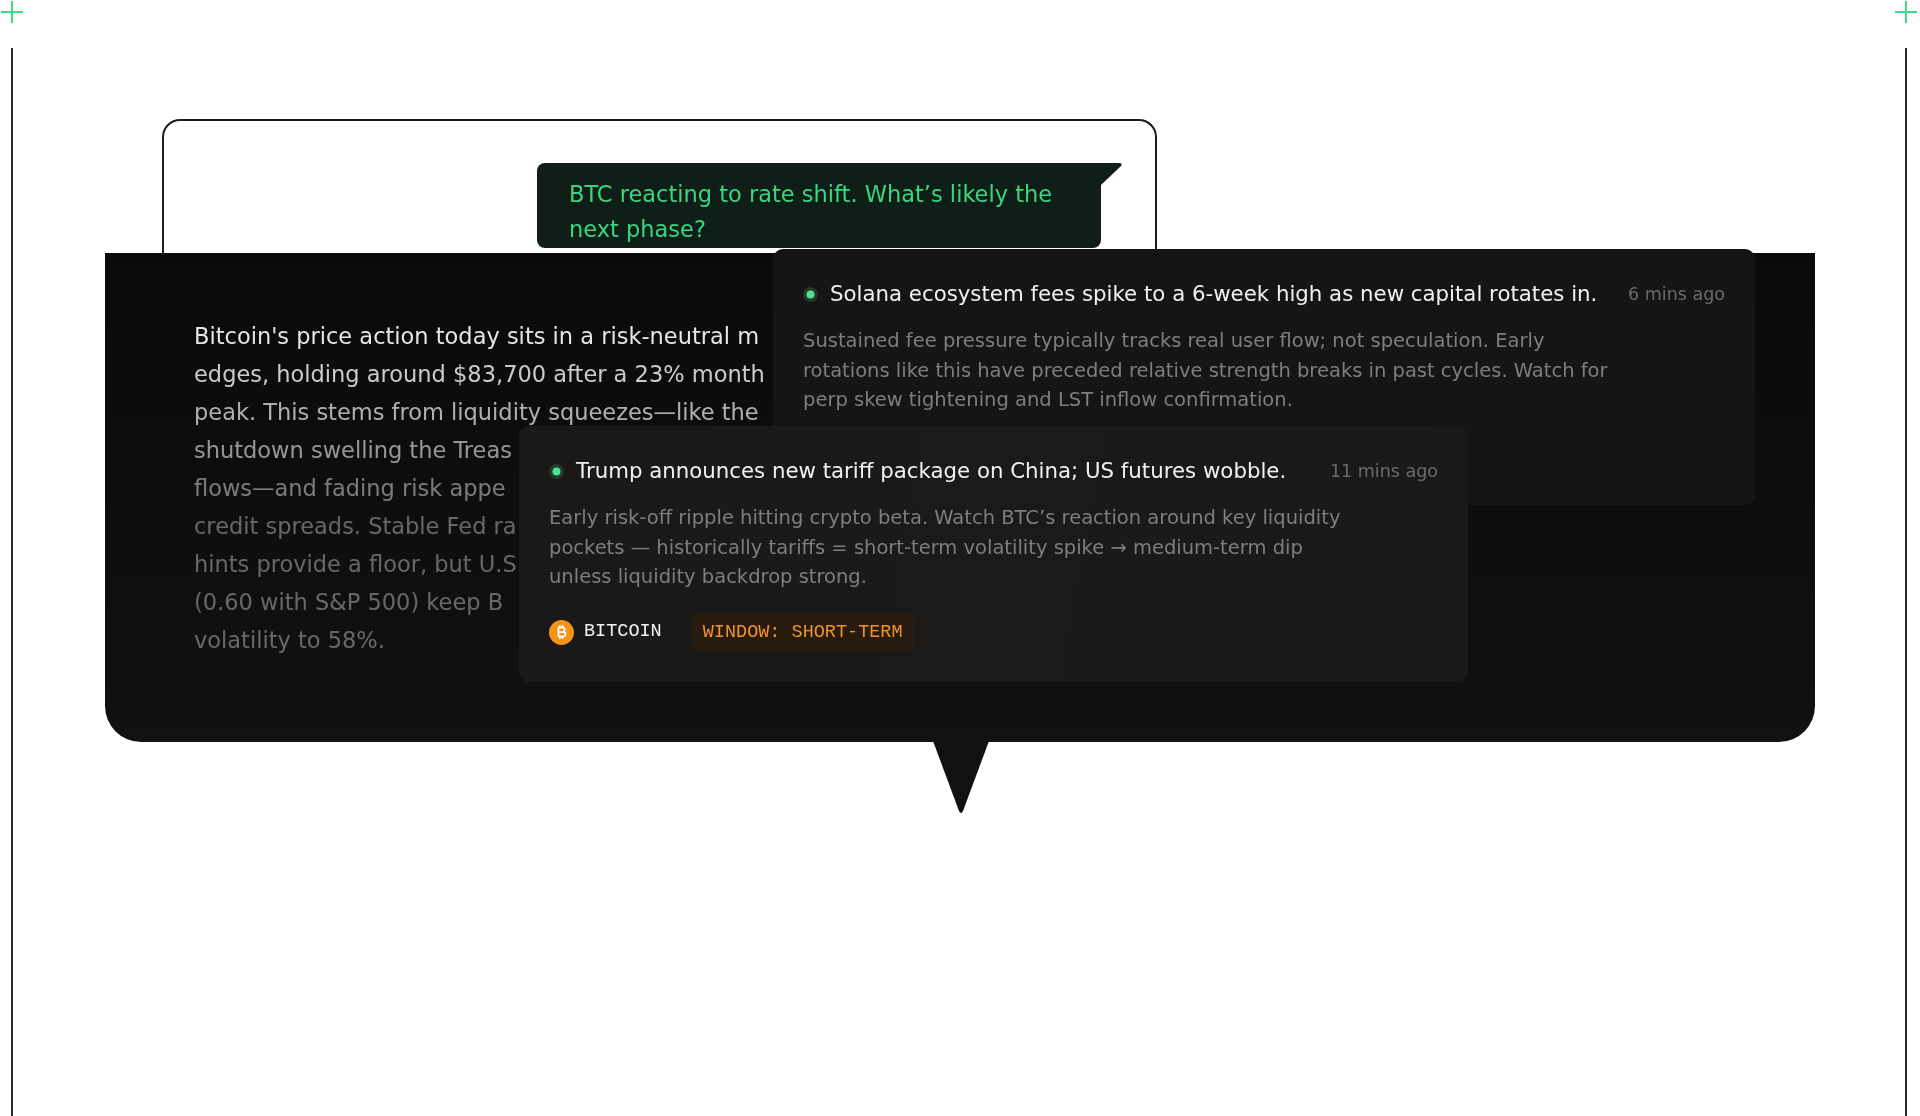  I want to click on news-time: 11 mins ago, so click(1383, 471).